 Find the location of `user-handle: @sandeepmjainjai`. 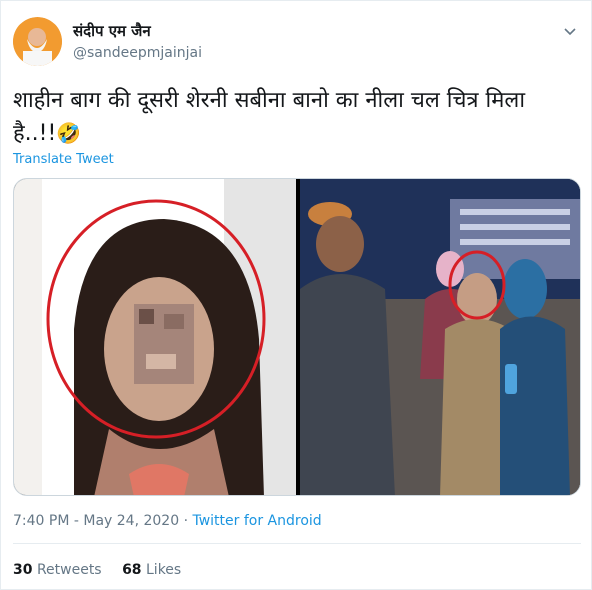

user-handle: @sandeepmjainjai is located at coordinates (137, 53).